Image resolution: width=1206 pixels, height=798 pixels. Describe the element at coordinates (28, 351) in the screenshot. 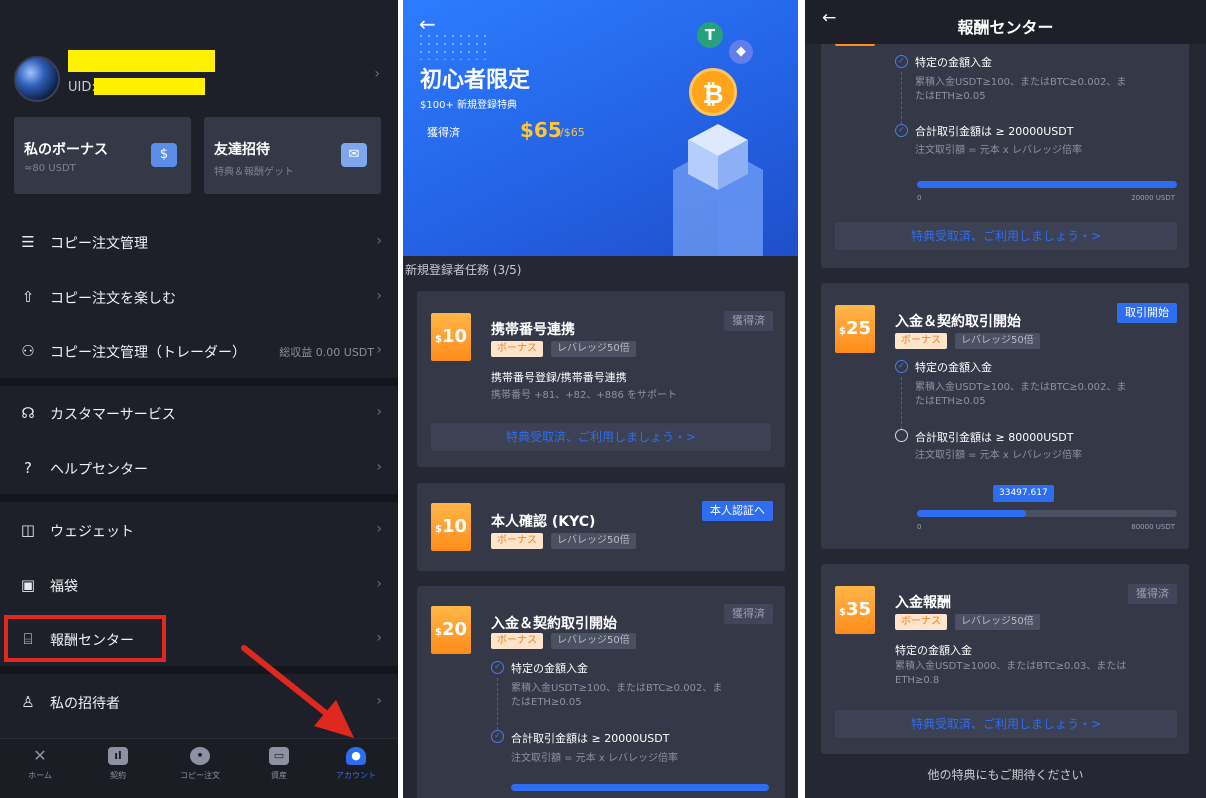

I see `org-chart-icon: ⚇` at that location.